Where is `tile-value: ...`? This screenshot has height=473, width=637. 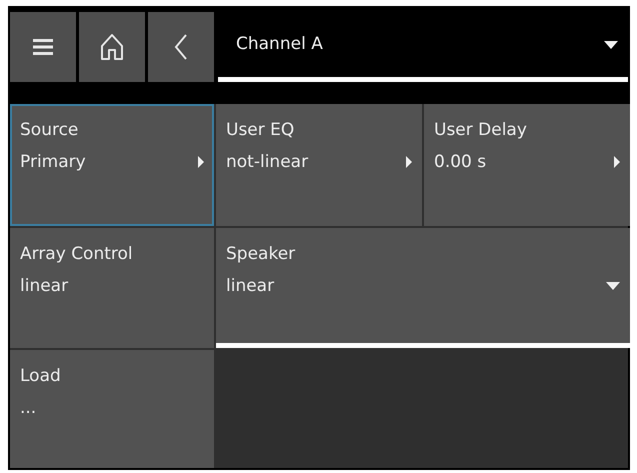
tile-value: ... is located at coordinates (28, 408).